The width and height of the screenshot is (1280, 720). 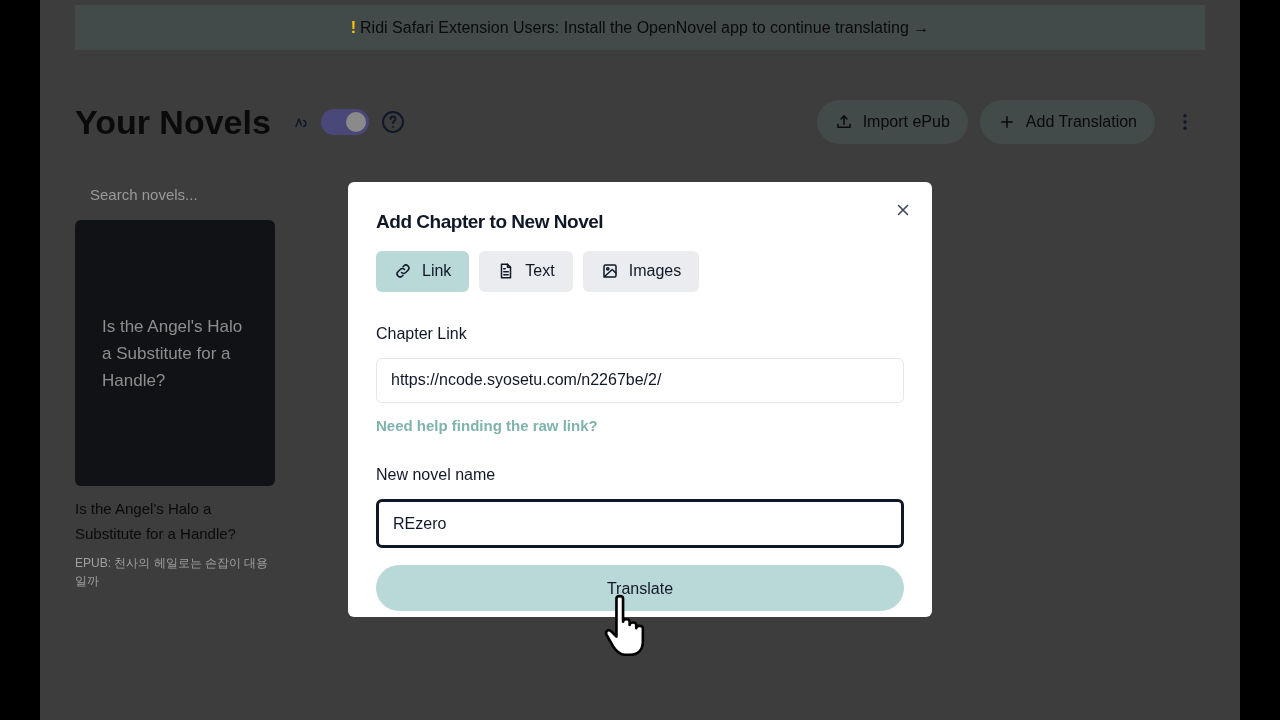 I want to click on field-label: New novel name, so click(x=436, y=475).